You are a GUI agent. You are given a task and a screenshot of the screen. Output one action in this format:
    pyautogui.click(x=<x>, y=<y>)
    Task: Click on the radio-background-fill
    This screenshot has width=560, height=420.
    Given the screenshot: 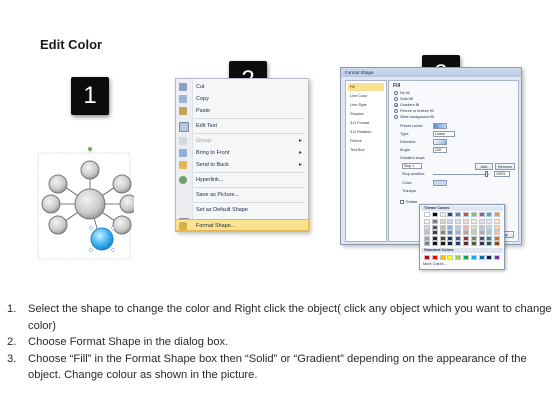 What is the action you would take?
    pyautogui.click(x=396, y=117)
    